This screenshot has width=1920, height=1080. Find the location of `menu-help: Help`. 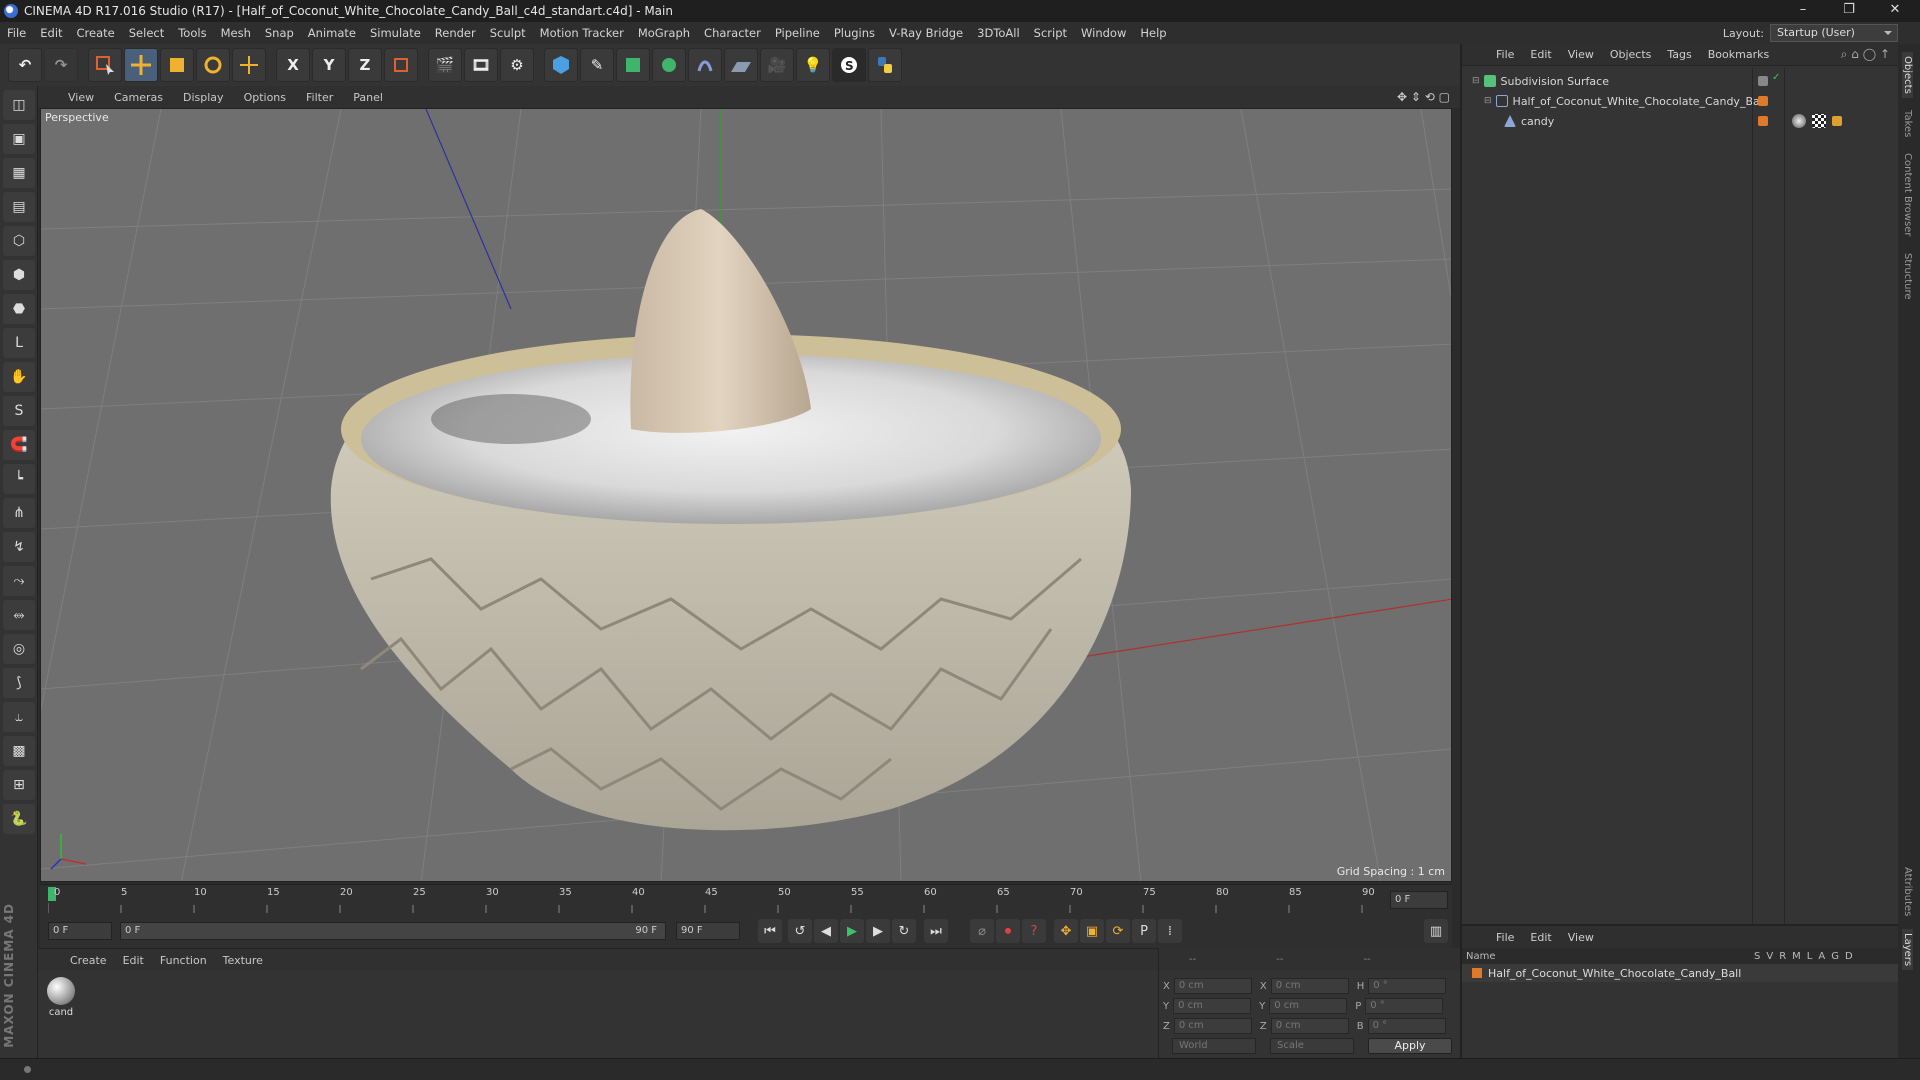

menu-help: Help is located at coordinates (1153, 33).